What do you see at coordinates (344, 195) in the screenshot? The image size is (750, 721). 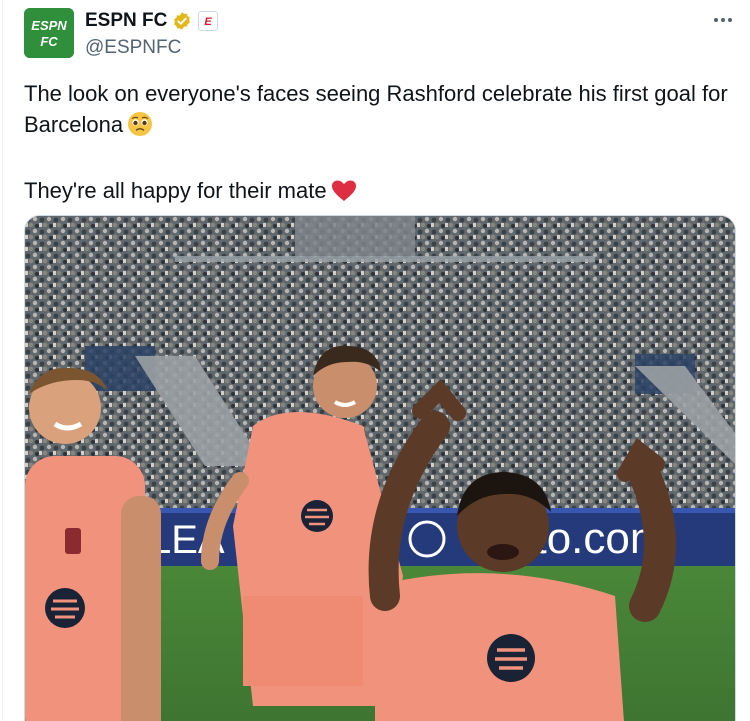 I see `red-heart-icon` at bounding box center [344, 195].